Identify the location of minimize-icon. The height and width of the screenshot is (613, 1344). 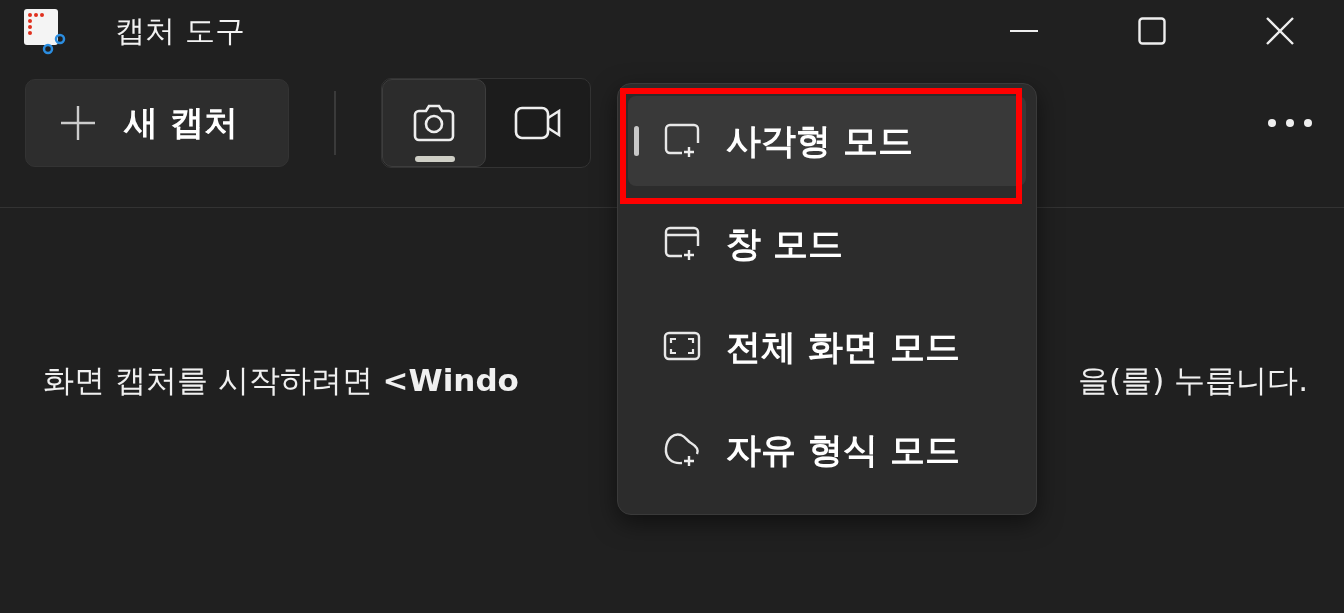
(1024, 31).